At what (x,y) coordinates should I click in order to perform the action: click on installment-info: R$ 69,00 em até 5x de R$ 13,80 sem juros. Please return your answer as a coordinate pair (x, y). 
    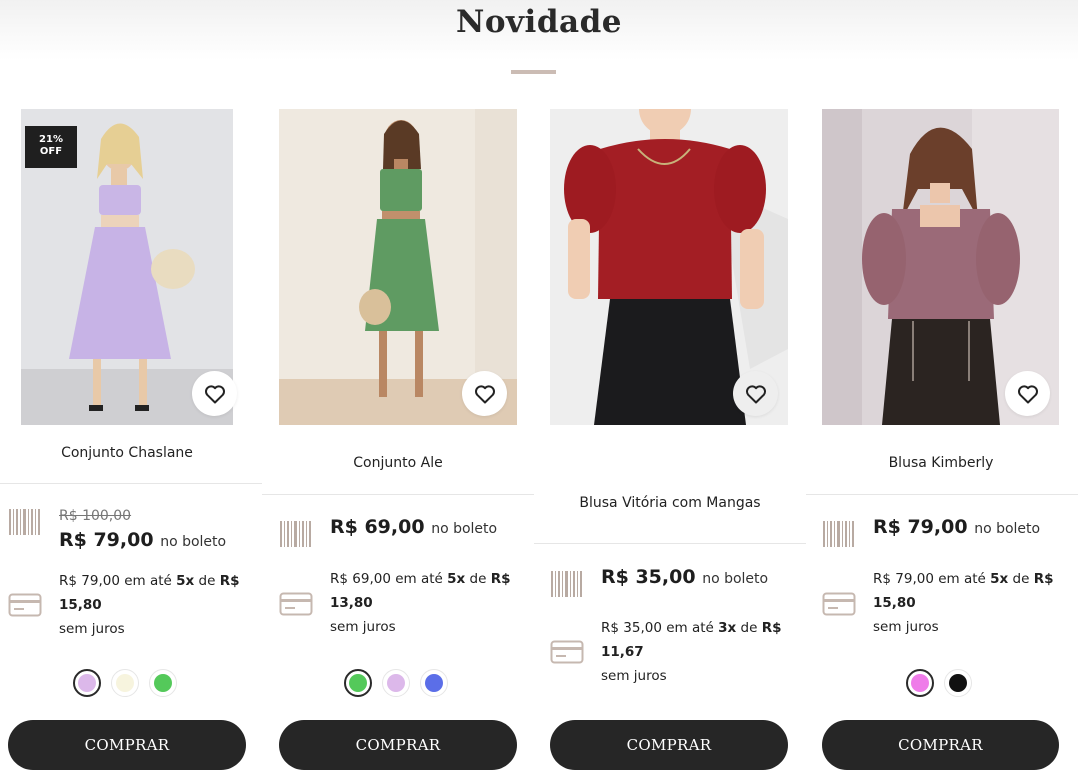
    Looking at the image, I should click on (420, 603).